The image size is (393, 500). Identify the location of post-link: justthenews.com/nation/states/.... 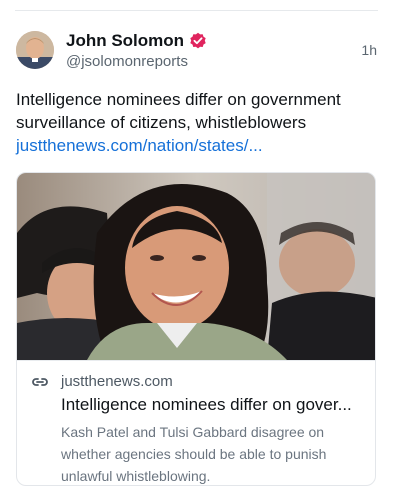
(196, 145).